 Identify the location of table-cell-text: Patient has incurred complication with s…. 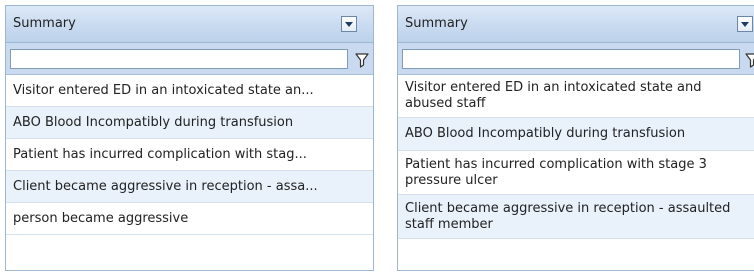
(556, 172).